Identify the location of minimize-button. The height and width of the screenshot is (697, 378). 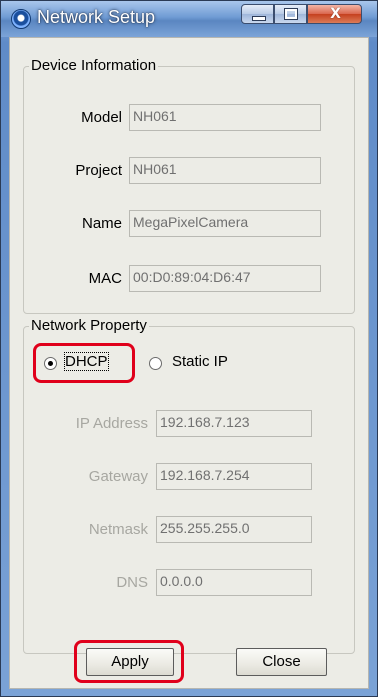
(257, 14).